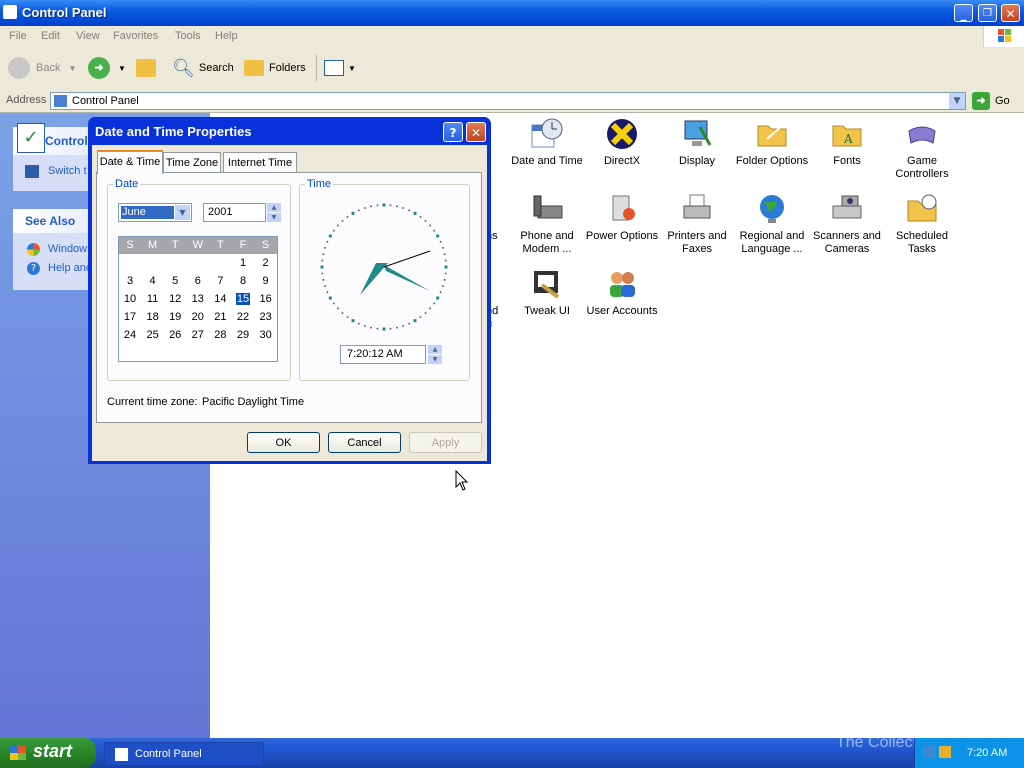 The height and width of the screenshot is (768, 1024). I want to click on calendar-day: 11, so click(153, 299).